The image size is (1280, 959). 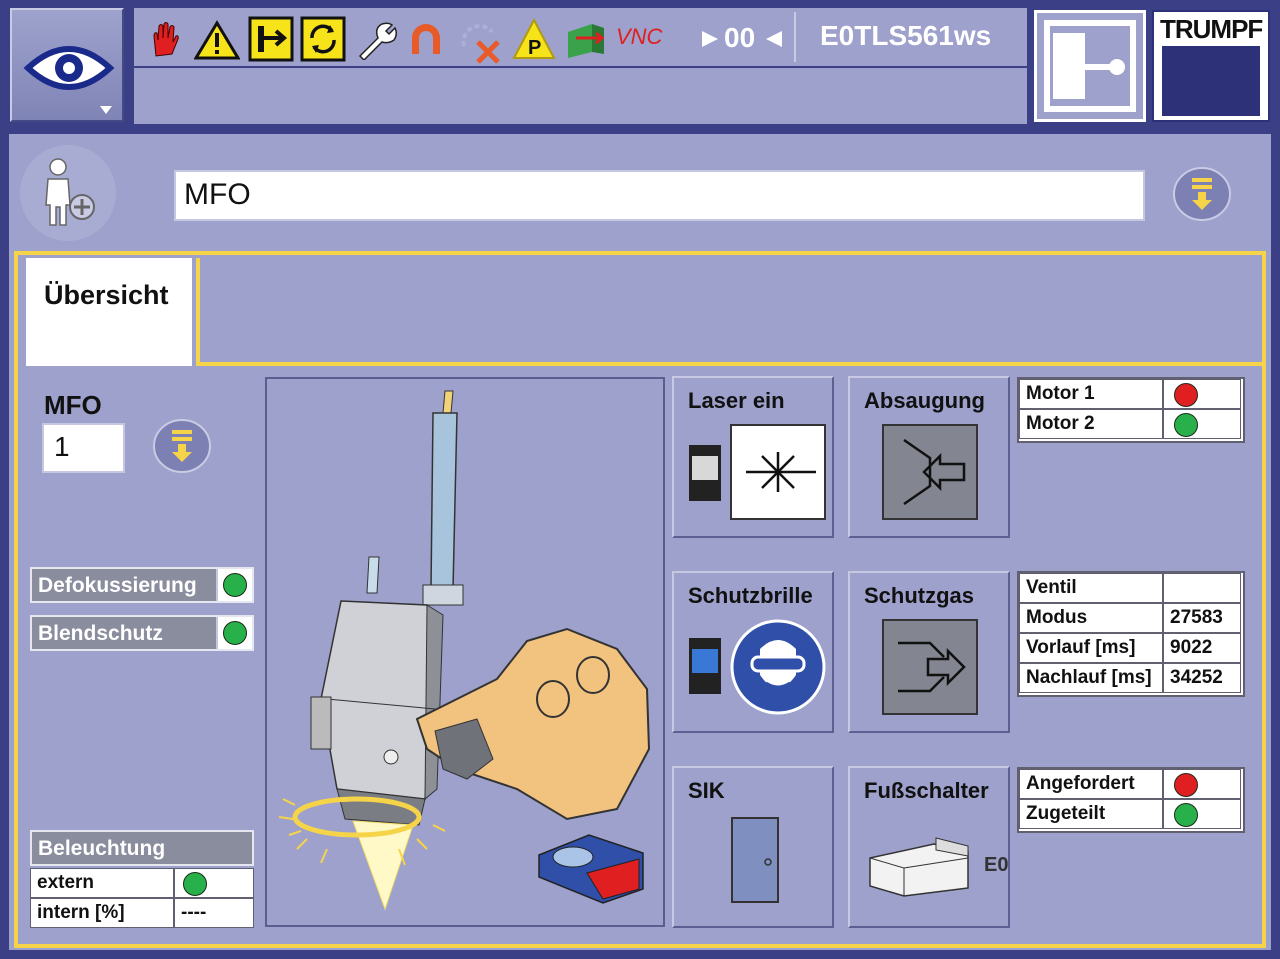 I want to click on lighting-extern-label: extern, so click(x=102, y=883).